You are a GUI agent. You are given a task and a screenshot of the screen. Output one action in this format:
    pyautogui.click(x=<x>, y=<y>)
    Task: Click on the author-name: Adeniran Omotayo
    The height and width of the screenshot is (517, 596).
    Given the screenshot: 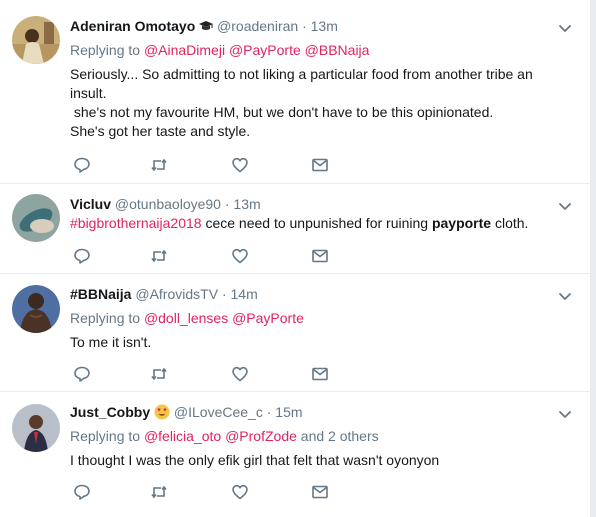 What is the action you would take?
    pyautogui.click(x=132, y=26)
    